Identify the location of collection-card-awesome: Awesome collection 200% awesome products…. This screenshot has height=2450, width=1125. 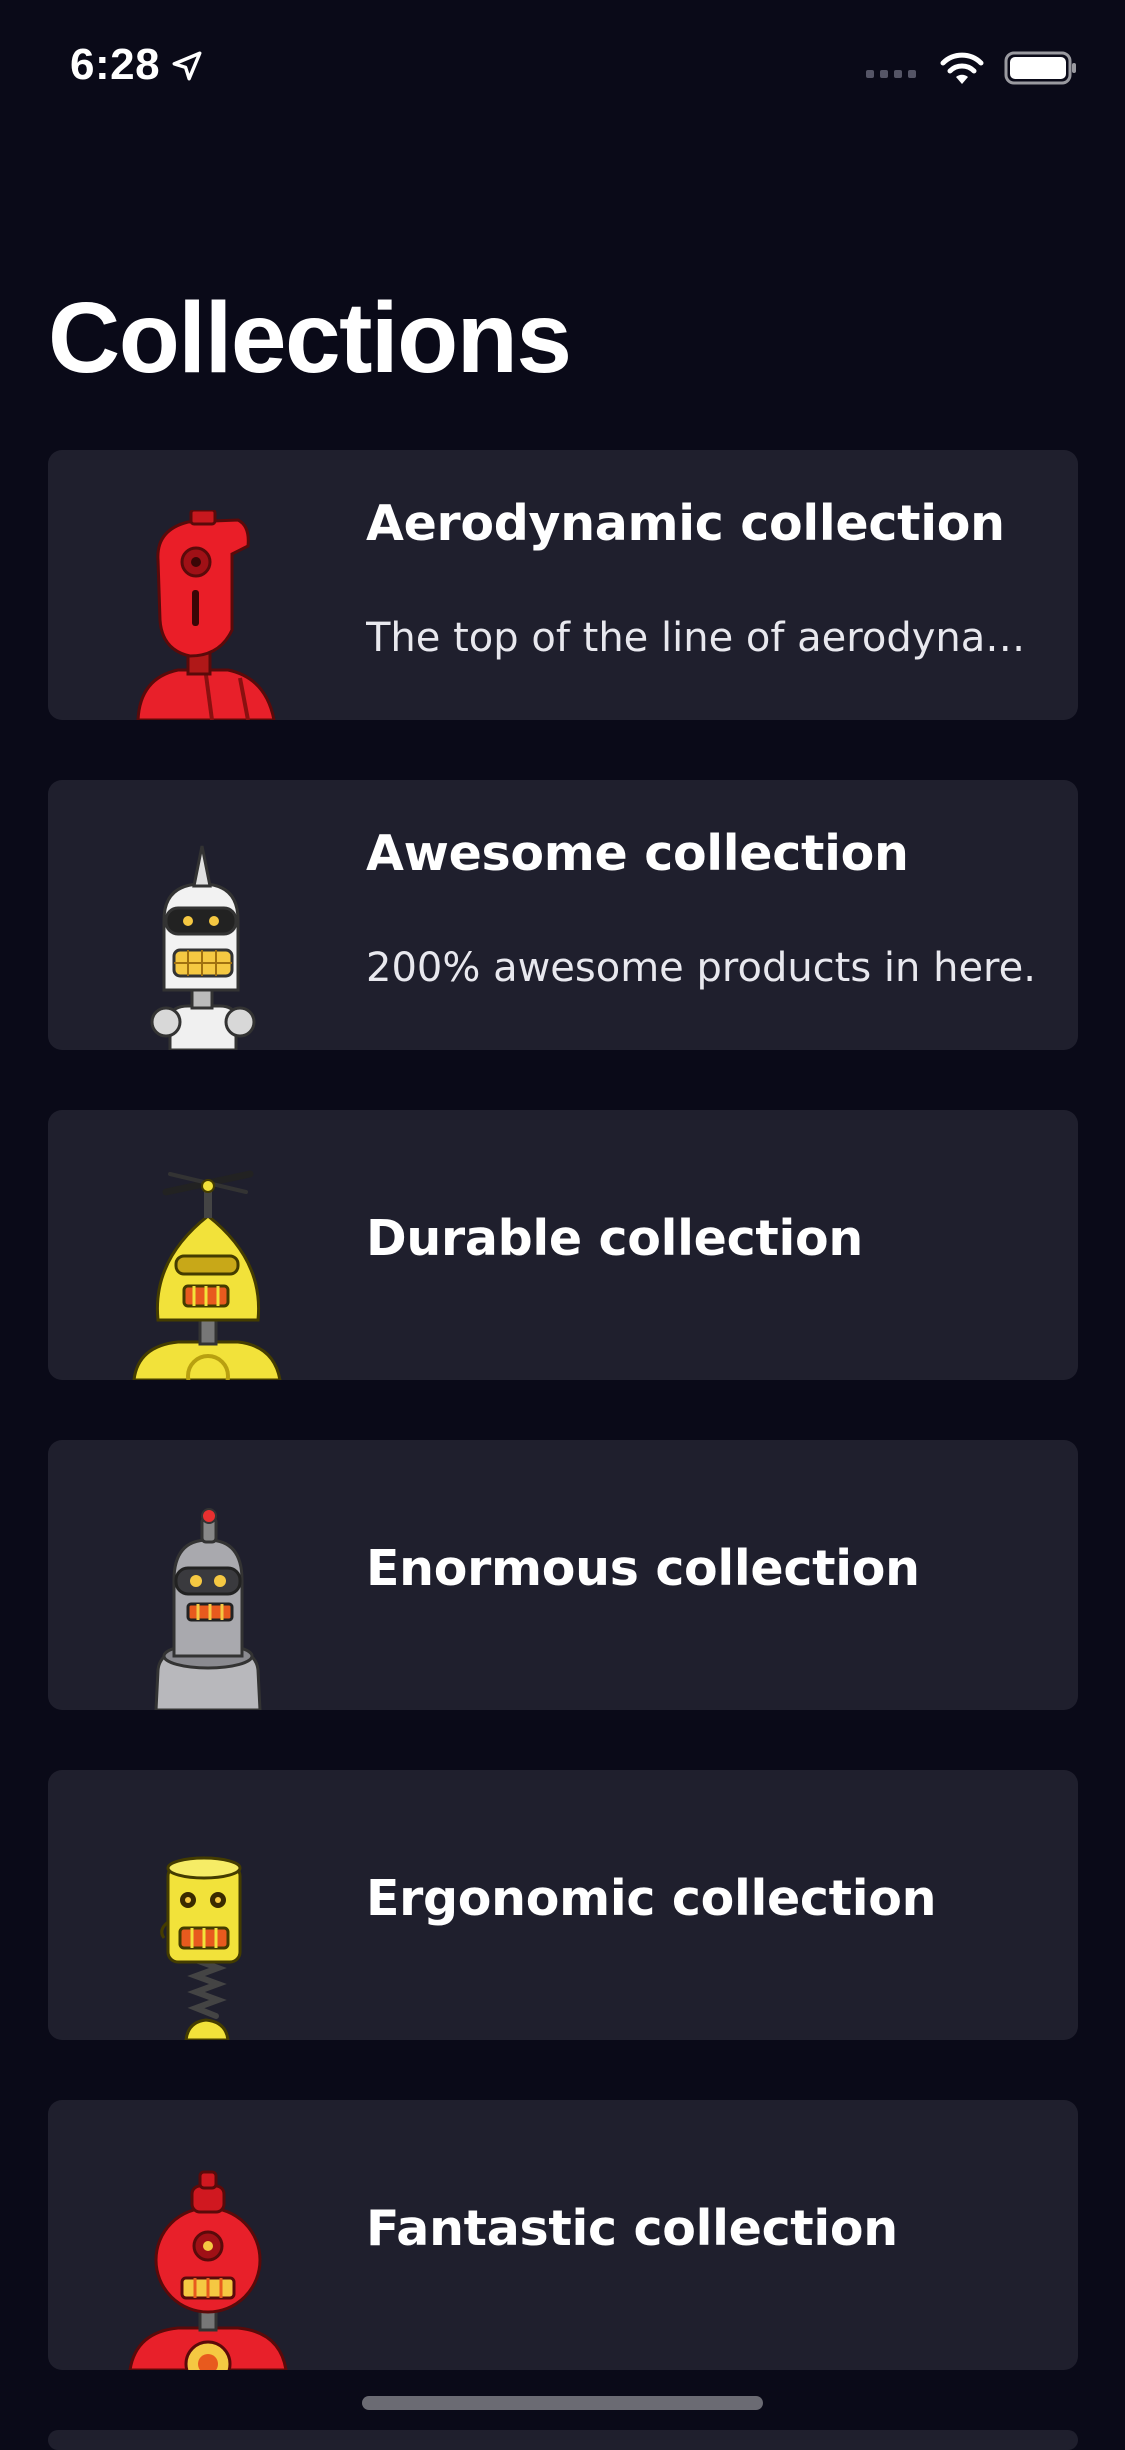
(563, 915).